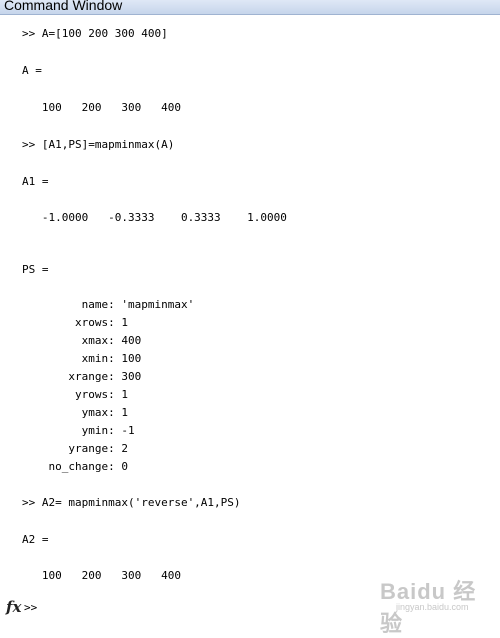 This screenshot has height=638, width=500. Describe the element at coordinates (101, 575) in the screenshot. I see `console-line-a2-values: 100 200 300 400` at that location.